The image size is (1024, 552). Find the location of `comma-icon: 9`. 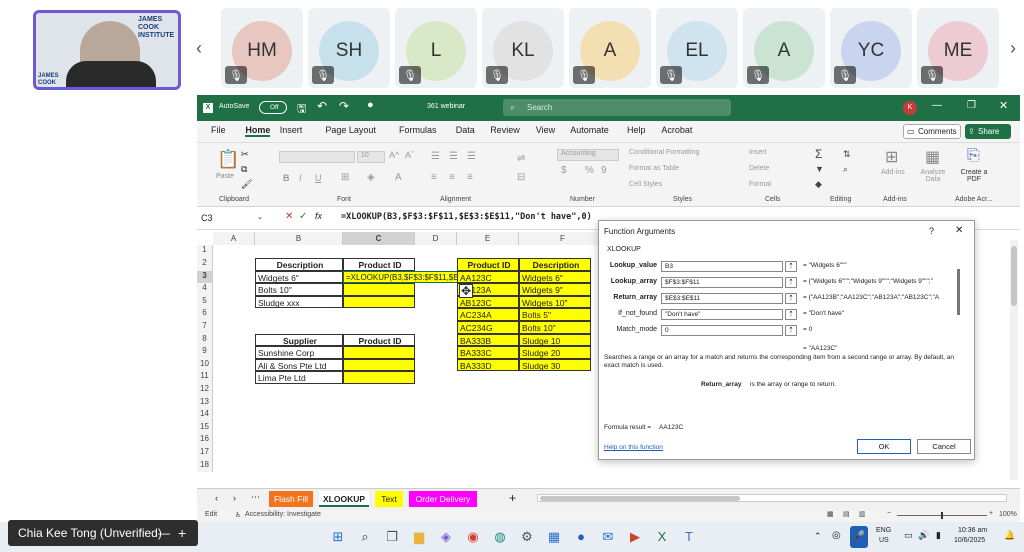

comma-icon: 9 is located at coordinates (604, 170).